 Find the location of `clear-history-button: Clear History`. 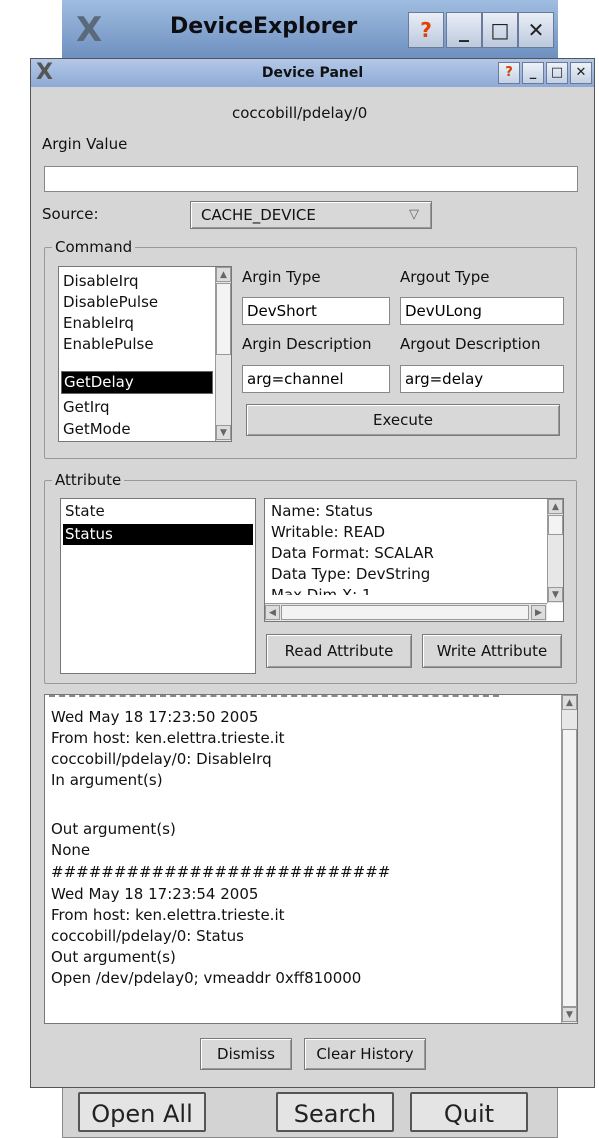

clear-history-button: Clear History is located at coordinates (365, 1054).